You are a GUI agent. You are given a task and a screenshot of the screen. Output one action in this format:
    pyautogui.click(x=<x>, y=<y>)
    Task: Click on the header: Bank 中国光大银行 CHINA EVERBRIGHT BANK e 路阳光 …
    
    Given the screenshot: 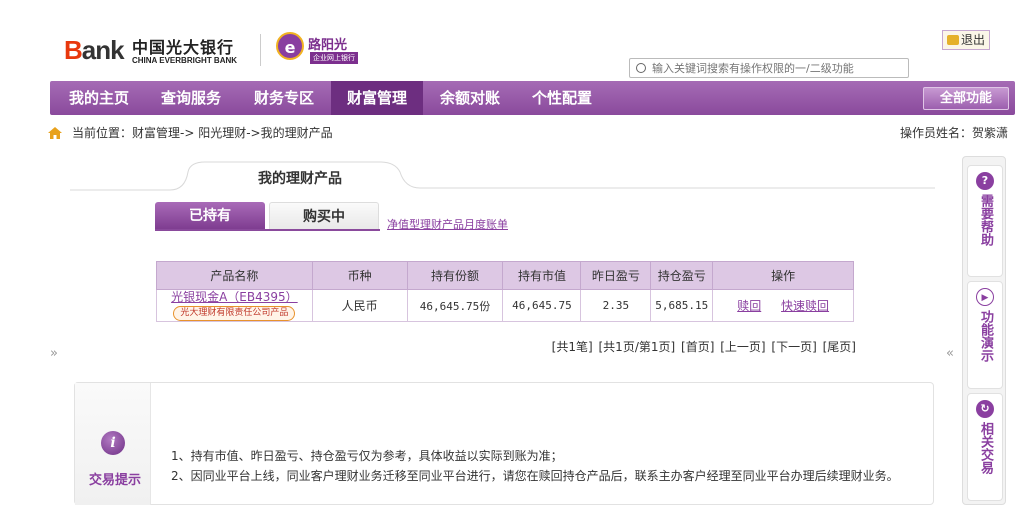 What is the action you would take?
    pyautogui.click(x=512, y=51)
    